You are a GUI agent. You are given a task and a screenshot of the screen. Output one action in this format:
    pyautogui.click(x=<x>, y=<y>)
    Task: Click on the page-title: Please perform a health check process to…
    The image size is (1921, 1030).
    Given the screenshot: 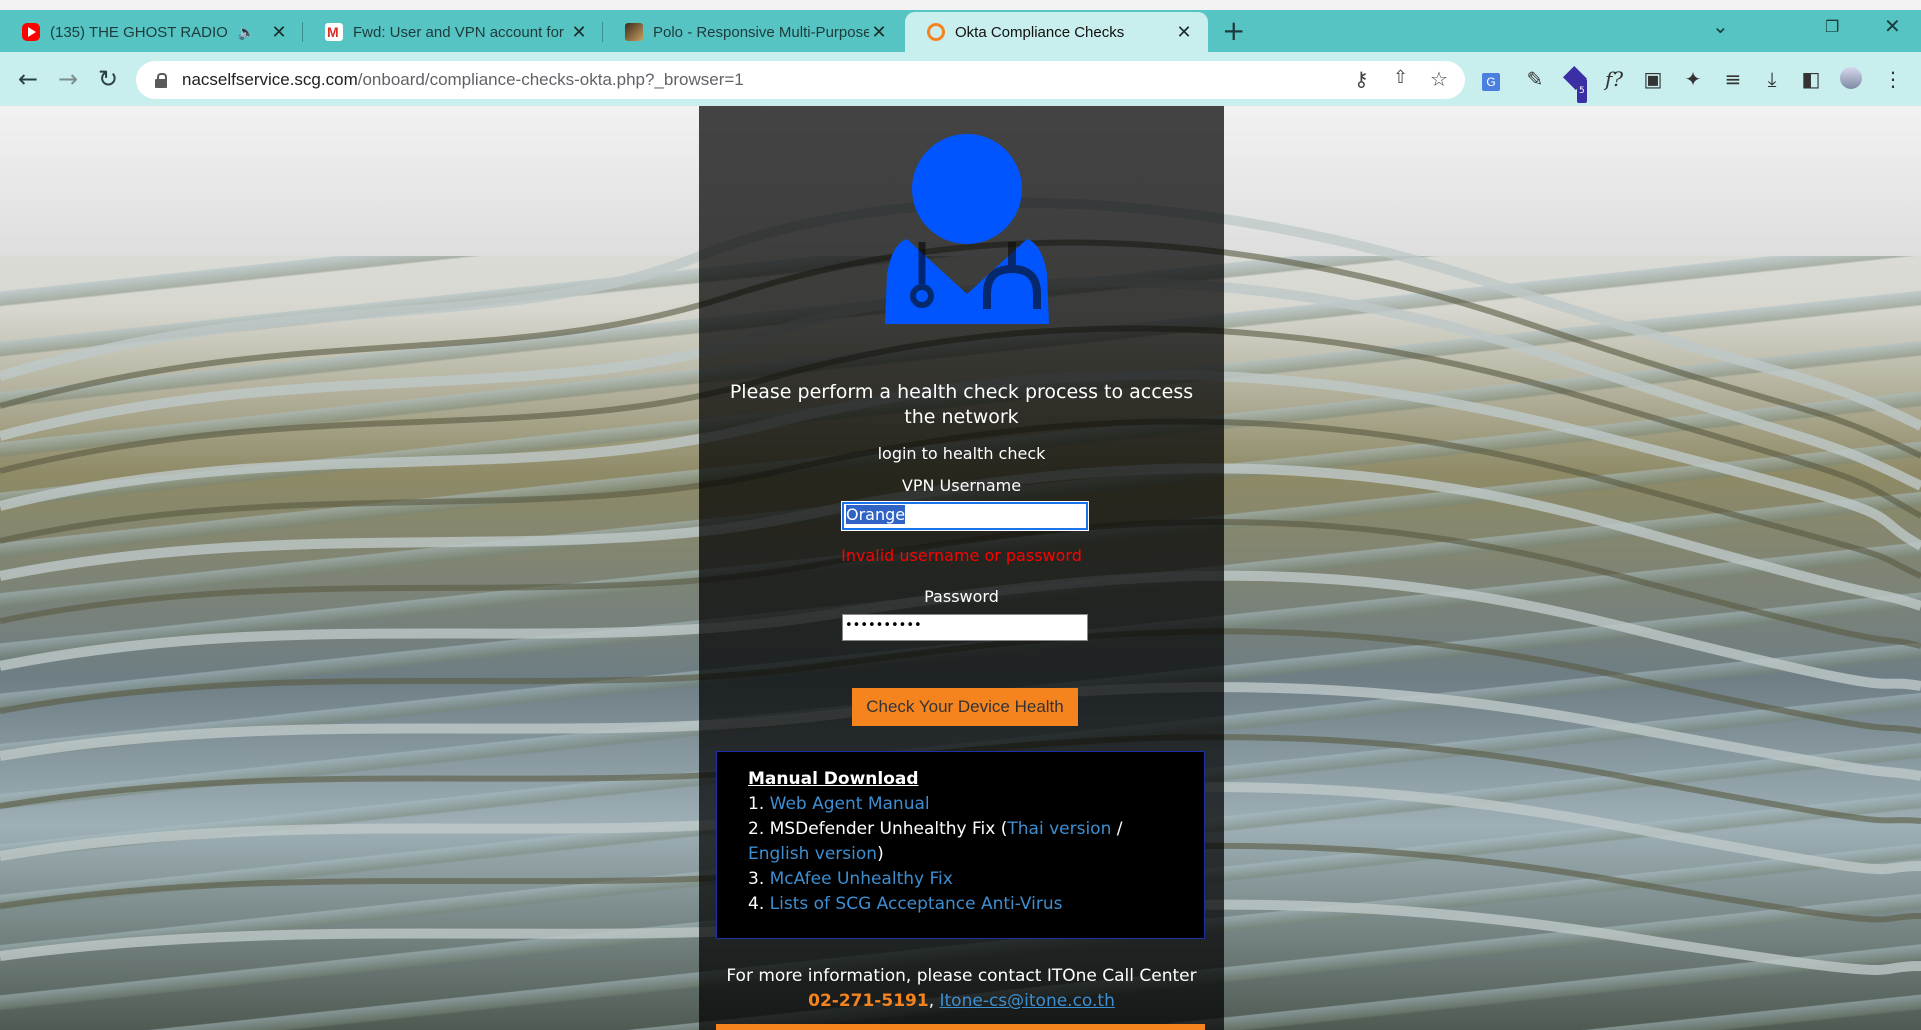 What is the action you would take?
    pyautogui.click(x=961, y=404)
    